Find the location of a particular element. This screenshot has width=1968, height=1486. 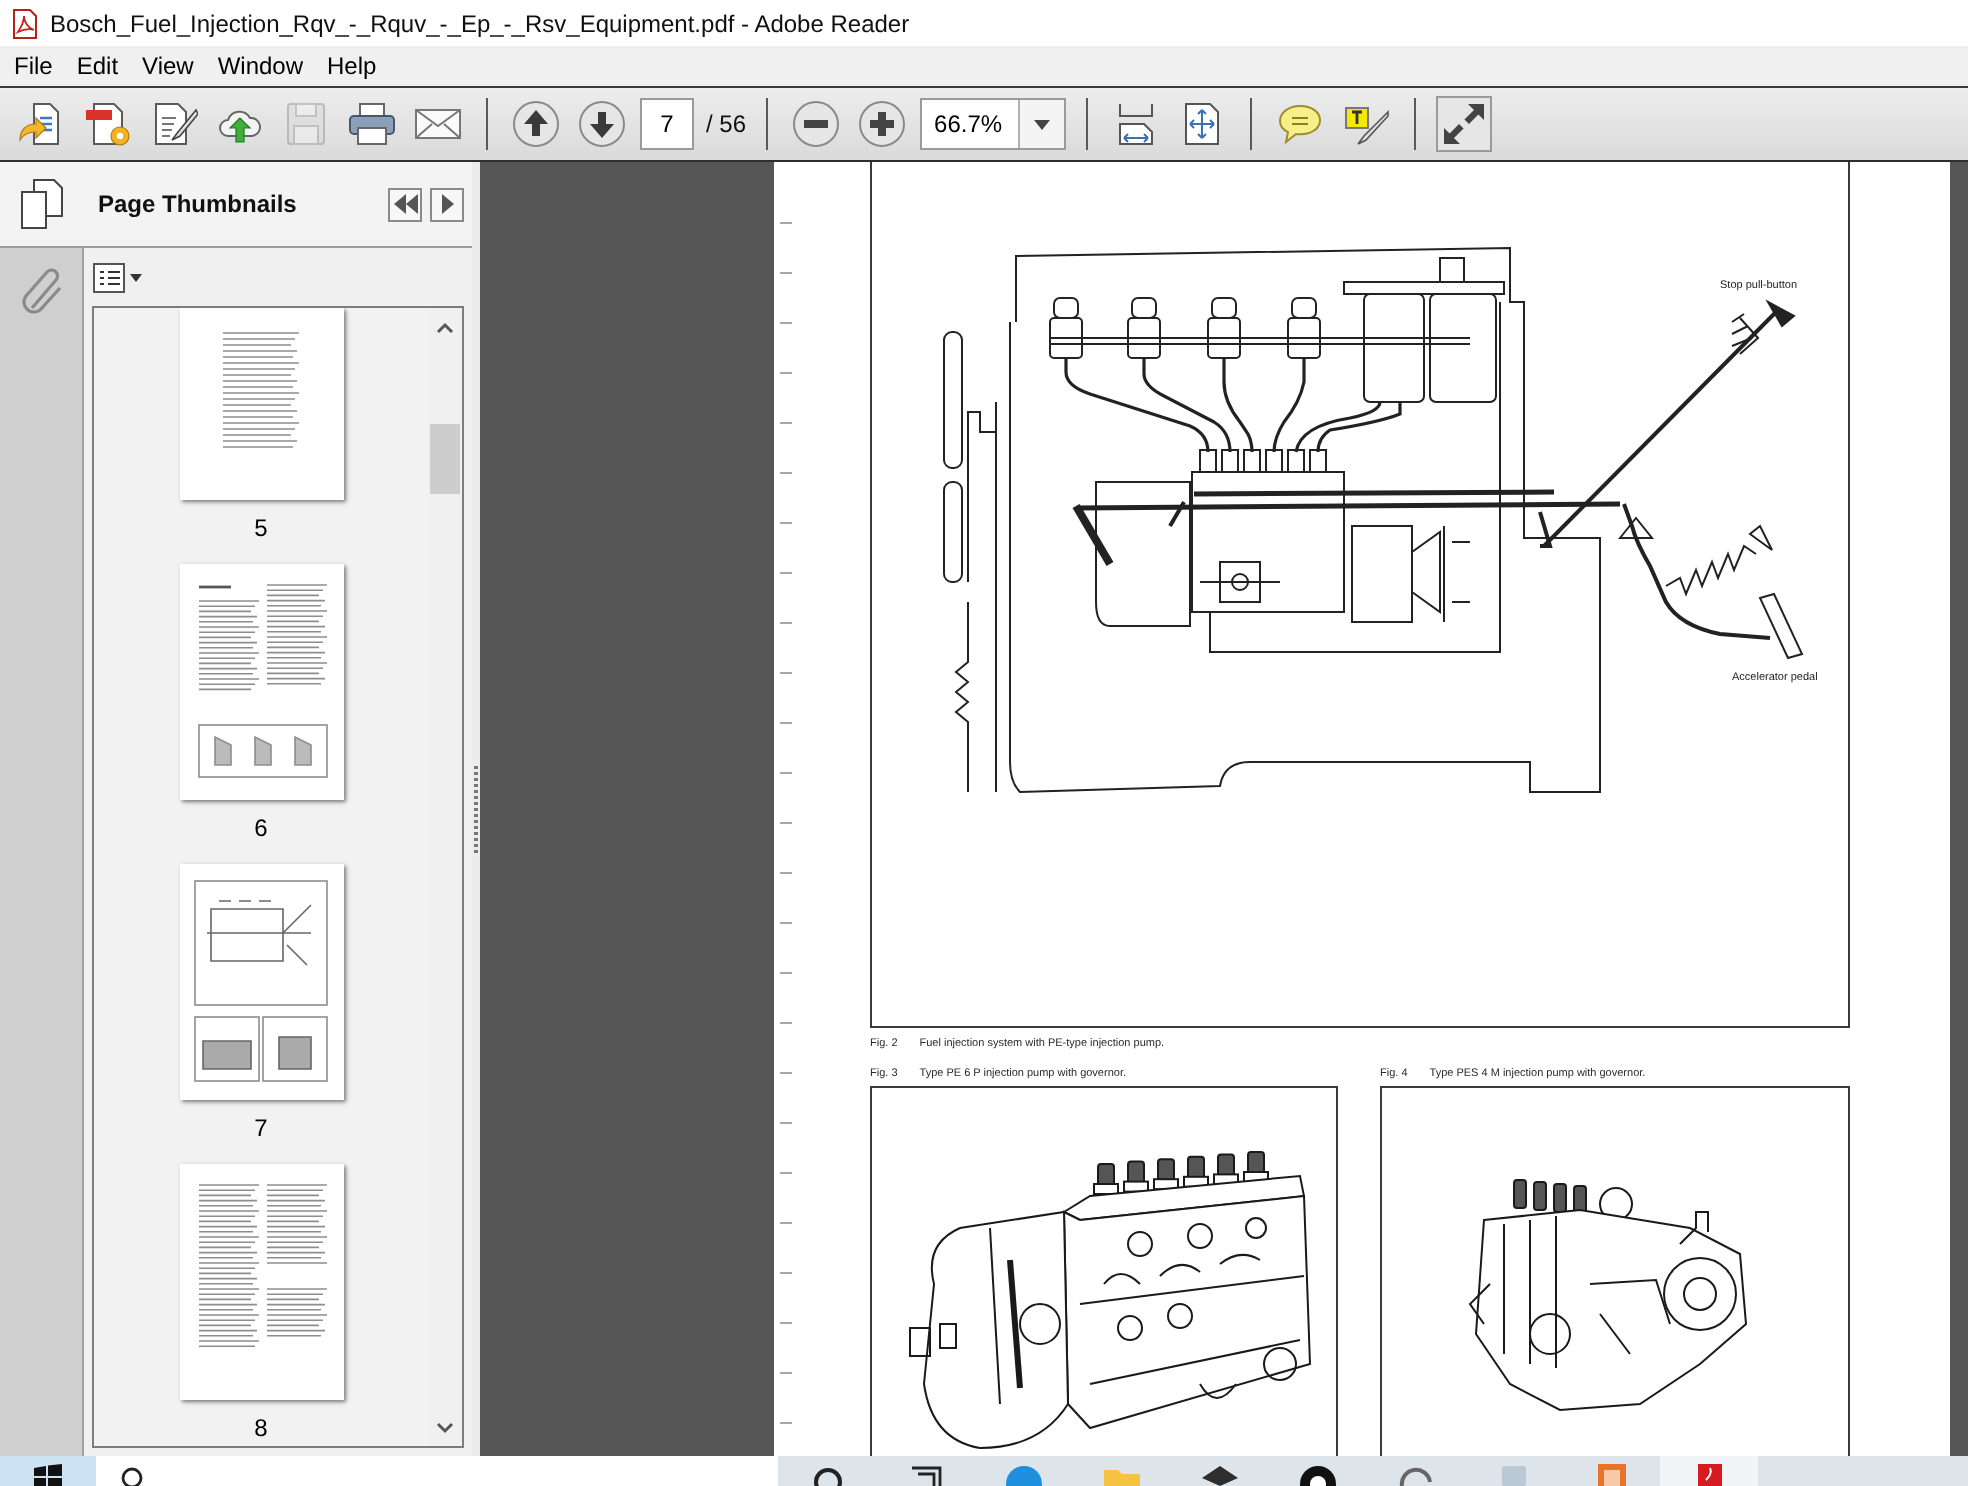

scroll-thumb is located at coordinates (445, 459).